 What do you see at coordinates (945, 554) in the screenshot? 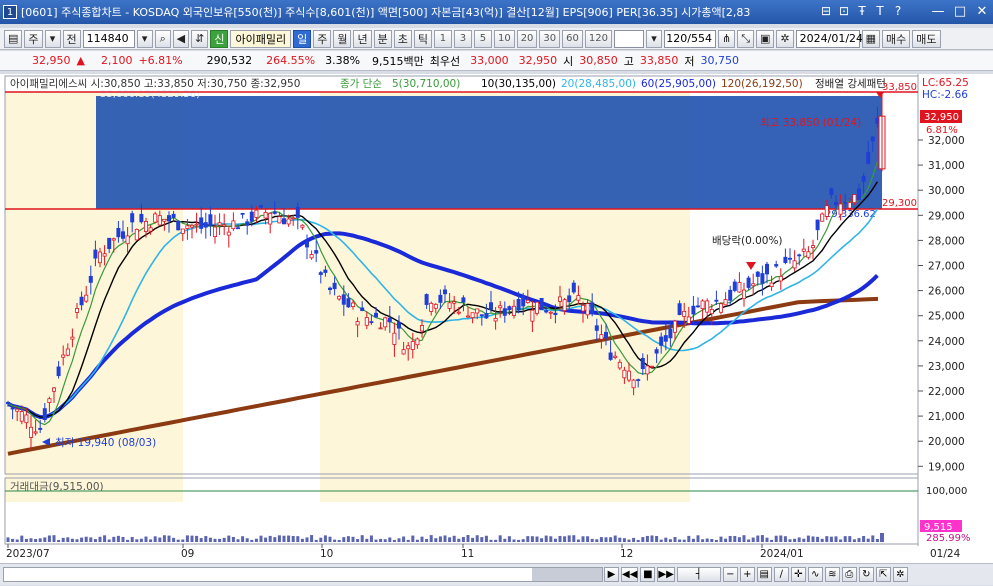
I see `time-axis-last: 01/24` at bounding box center [945, 554].